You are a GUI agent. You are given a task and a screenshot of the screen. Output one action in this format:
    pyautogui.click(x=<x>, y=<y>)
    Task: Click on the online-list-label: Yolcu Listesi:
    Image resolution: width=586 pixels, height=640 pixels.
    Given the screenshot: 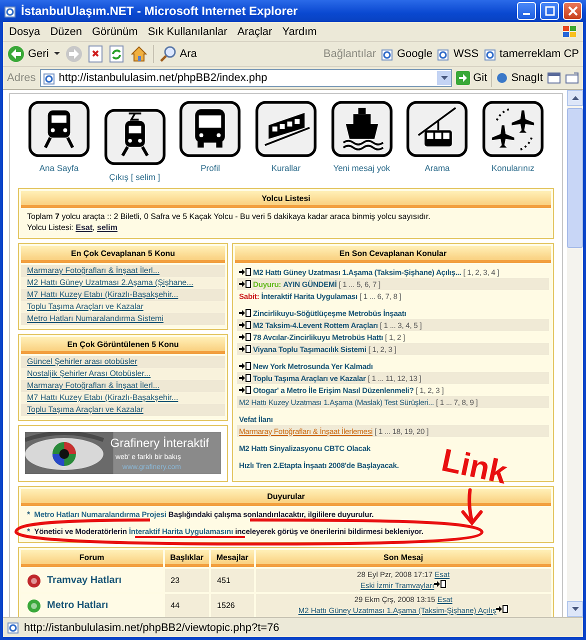 What is the action you would take?
    pyautogui.click(x=50, y=227)
    